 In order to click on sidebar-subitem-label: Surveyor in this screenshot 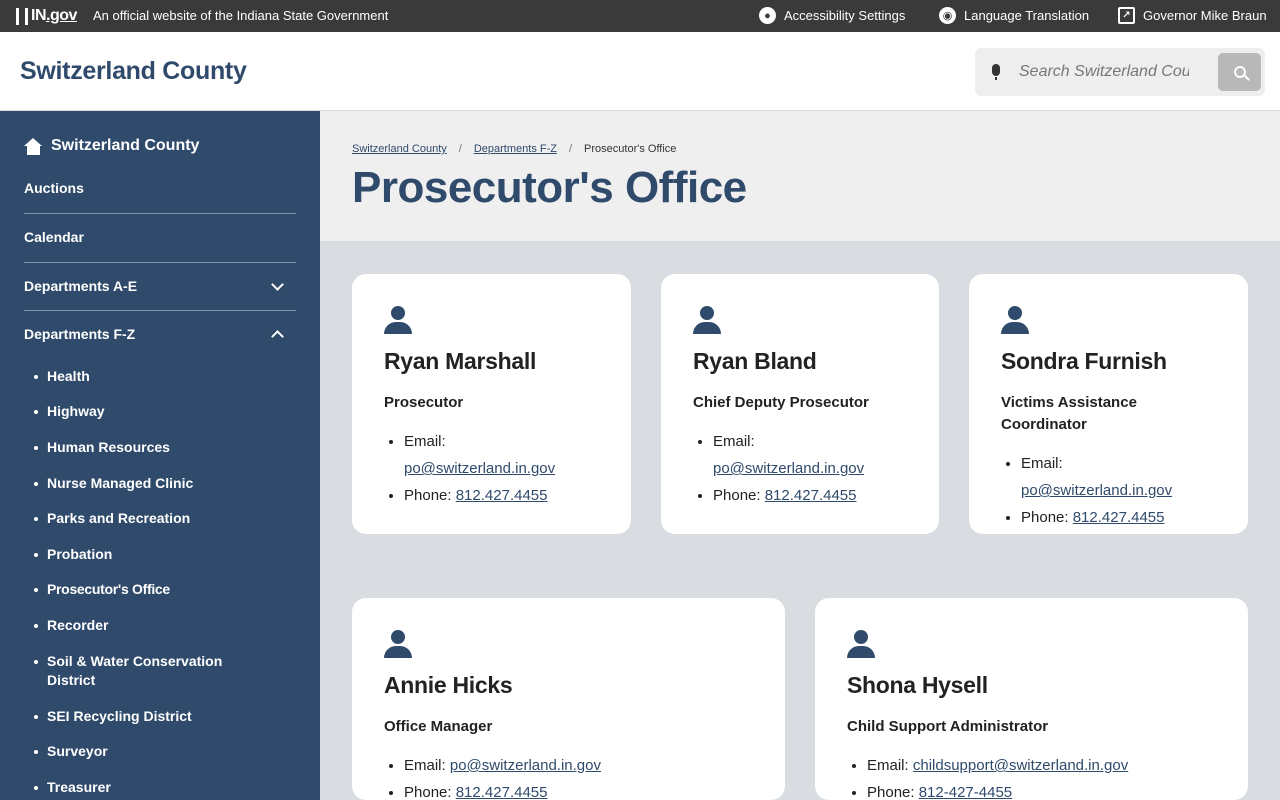, I will do `click(77, 751)`.